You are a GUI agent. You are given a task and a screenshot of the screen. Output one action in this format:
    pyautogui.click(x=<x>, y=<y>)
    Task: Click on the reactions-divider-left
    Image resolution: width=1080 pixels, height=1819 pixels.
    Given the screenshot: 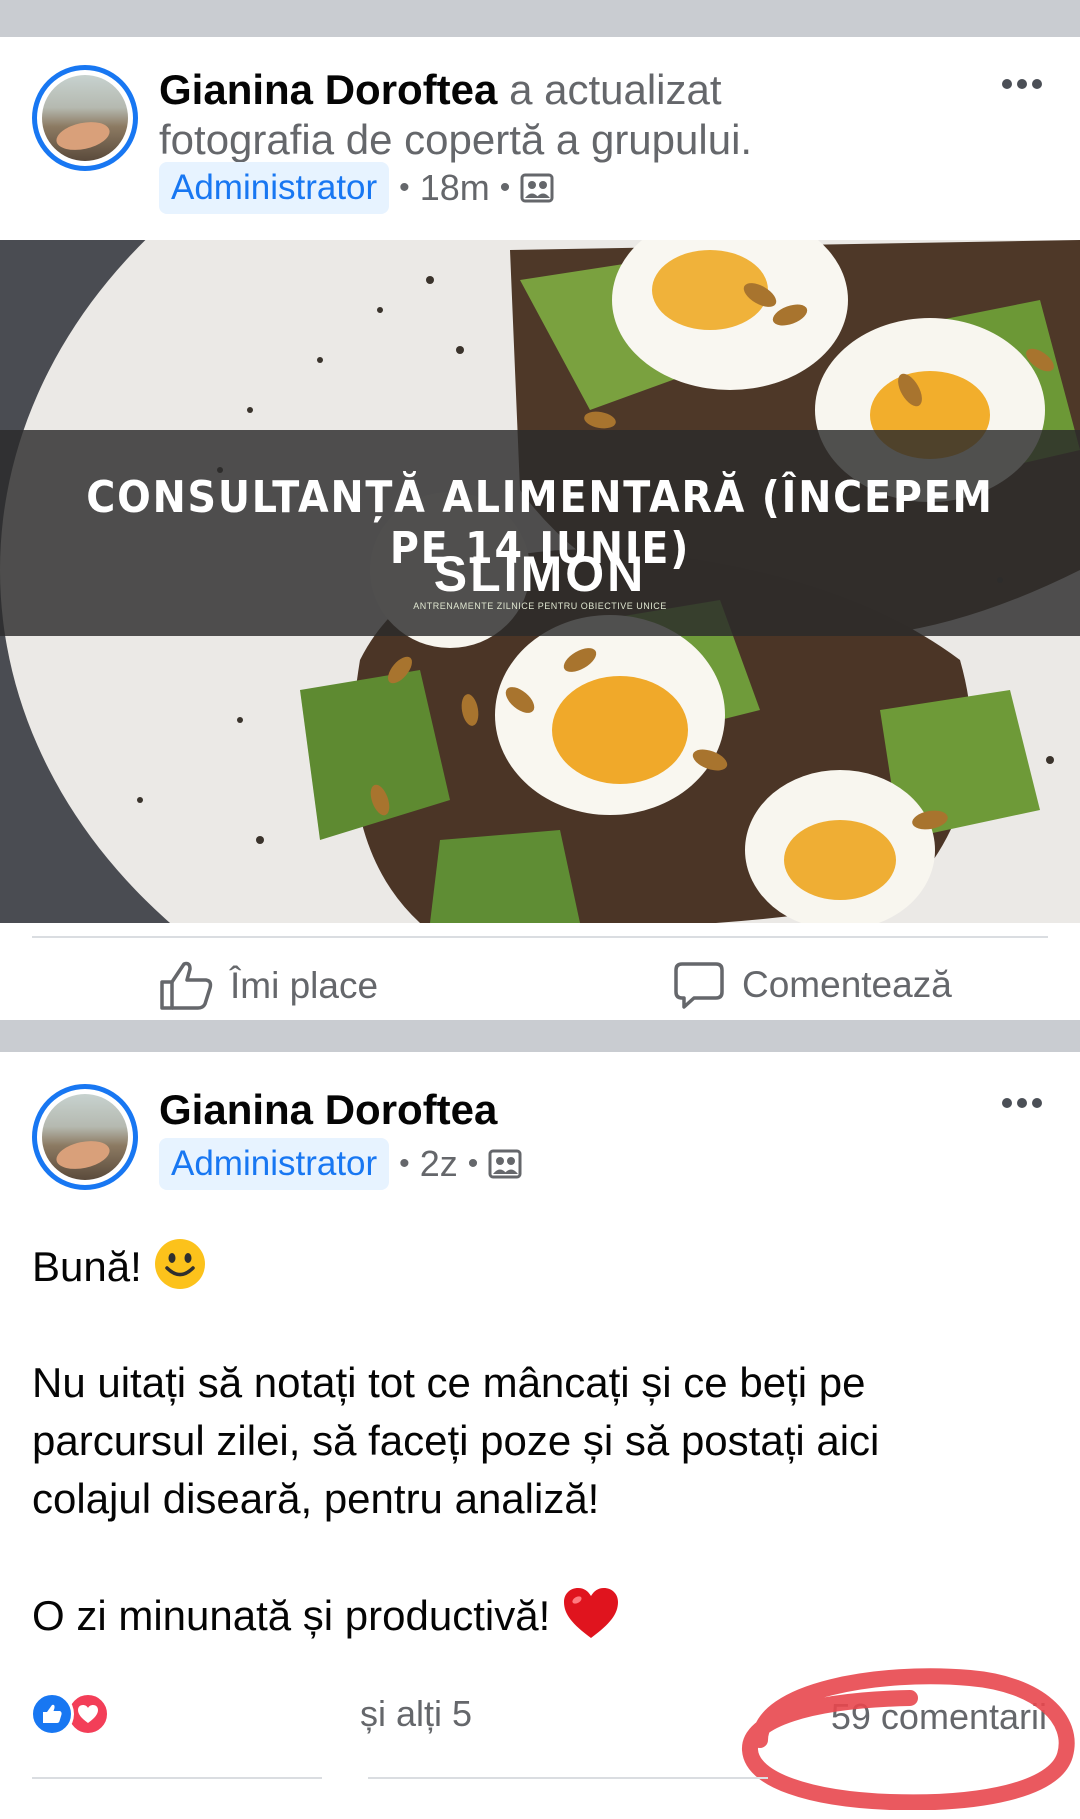 What is the action you would take?
    pyautogui.click(x=177, y=1778)
    